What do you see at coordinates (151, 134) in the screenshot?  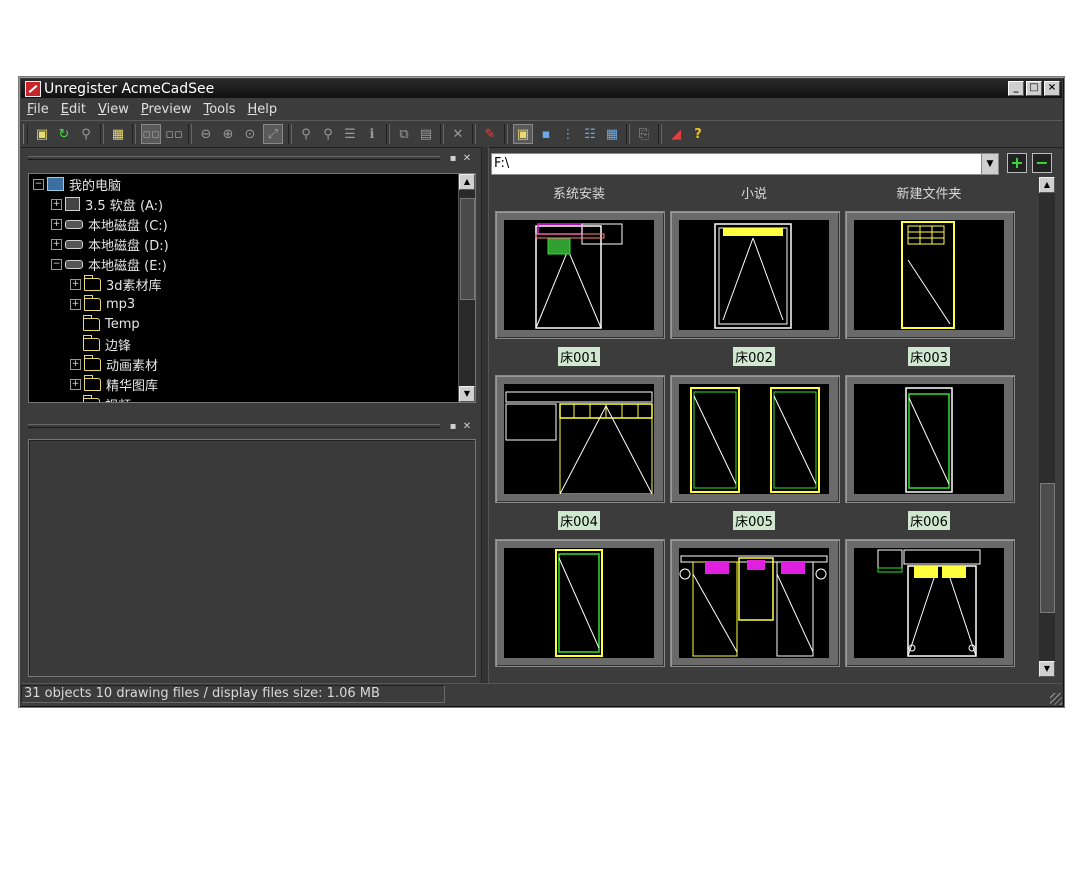 I see `thumbnails-view-icon: ▫▫` at bounding box center [151, 134].